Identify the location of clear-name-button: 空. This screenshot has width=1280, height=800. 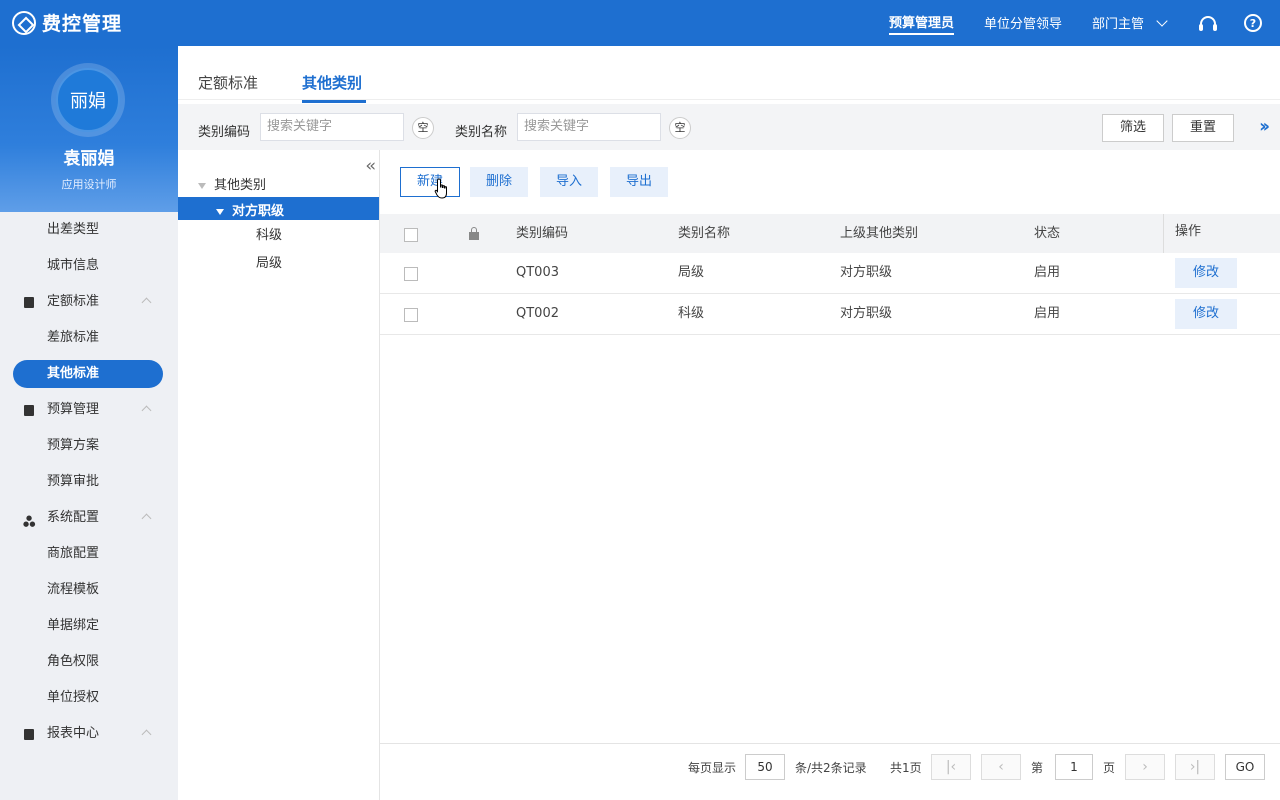
(680, 128).